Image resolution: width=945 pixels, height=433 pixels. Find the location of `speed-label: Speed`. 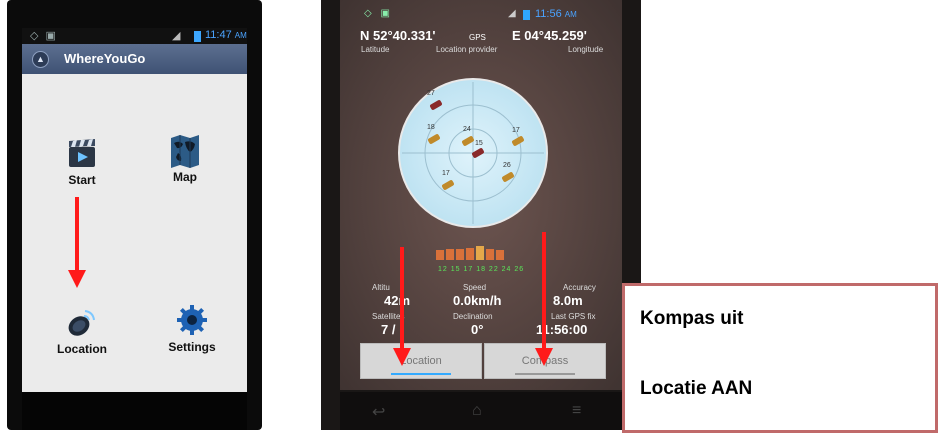

speed-label: Speed is located at coordinates (475, 287).